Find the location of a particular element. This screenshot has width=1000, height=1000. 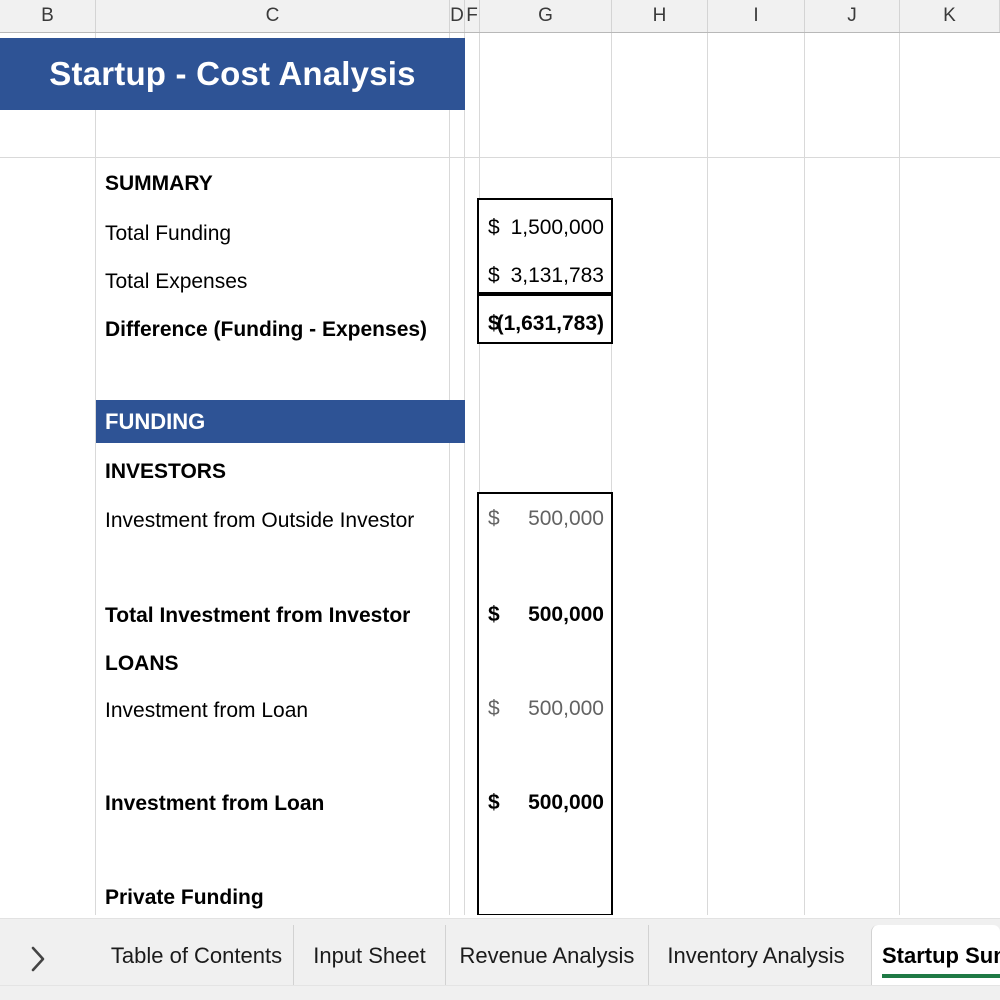

column-header-label: D is located at coordinates (457, 15).